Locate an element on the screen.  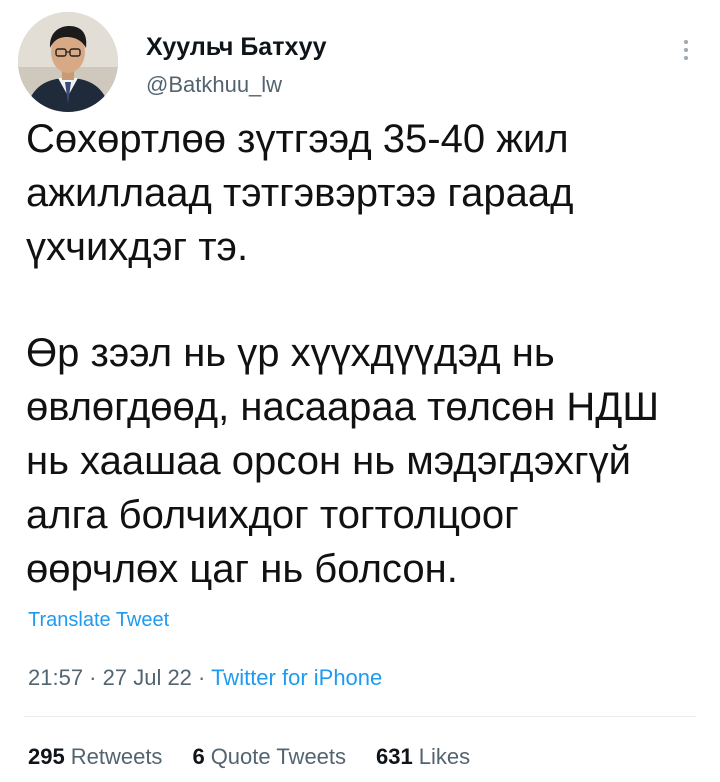
likes-label: Likes is located at coordinates (444, 756).